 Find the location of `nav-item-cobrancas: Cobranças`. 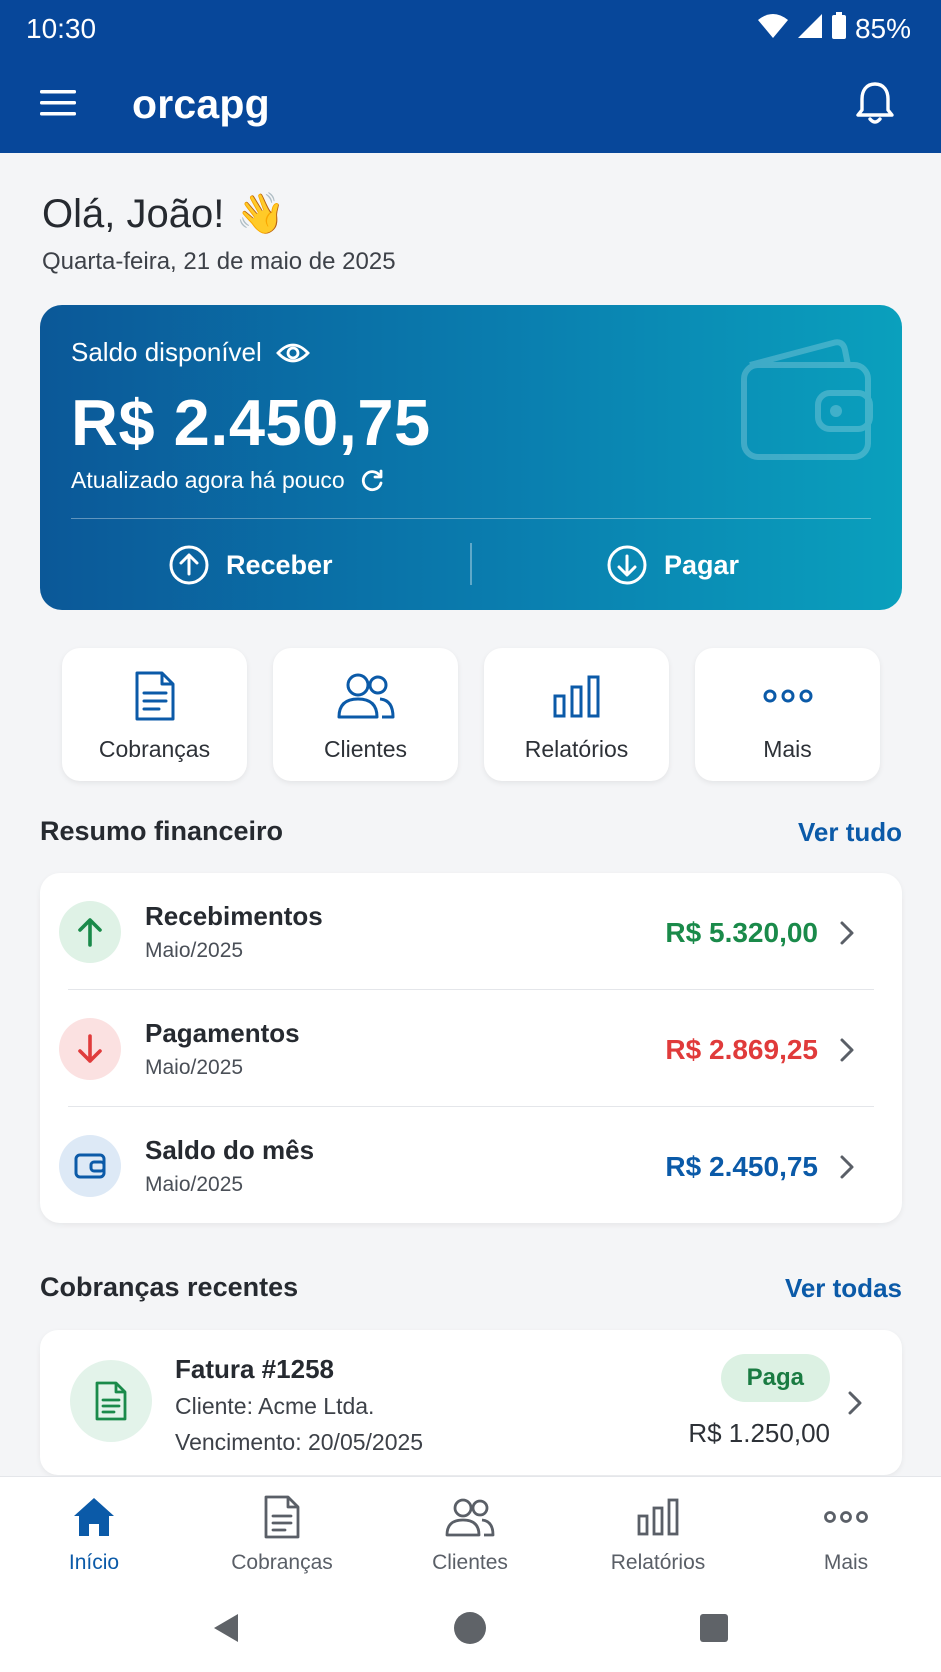

nav-item-cobrancas: Cobranças is located at coordinates (282, 1532).